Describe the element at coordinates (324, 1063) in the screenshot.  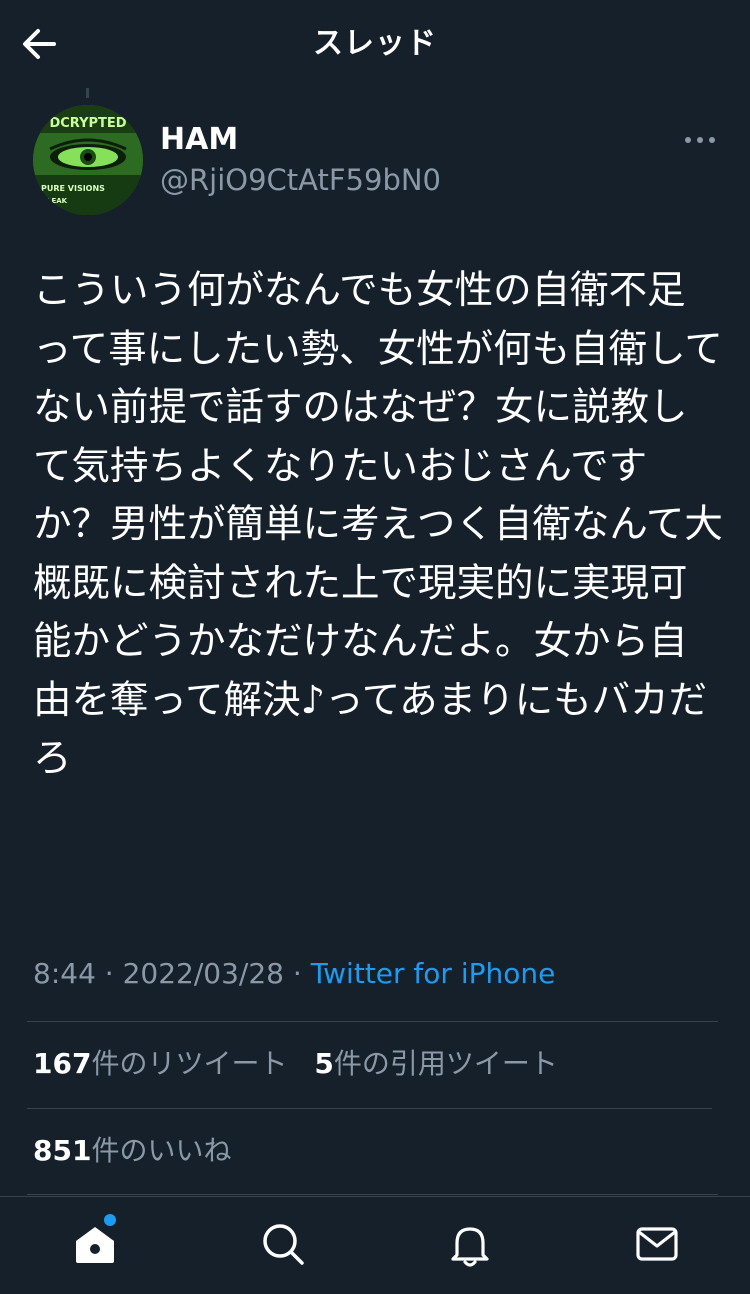
I see `quotes-count: 5` at that location.